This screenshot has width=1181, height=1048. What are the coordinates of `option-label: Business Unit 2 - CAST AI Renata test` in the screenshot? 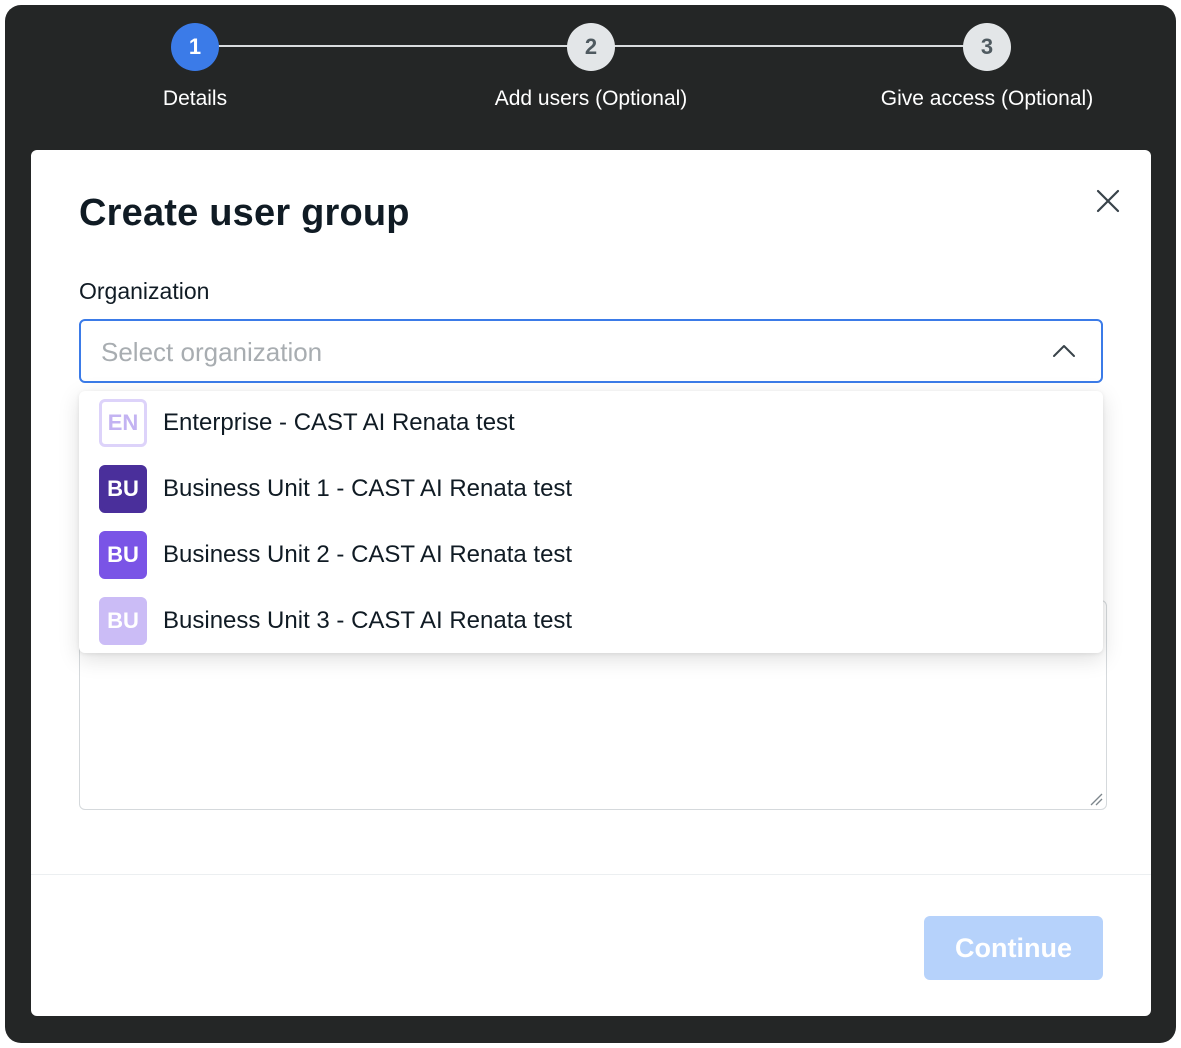 It's located at (368, 554).